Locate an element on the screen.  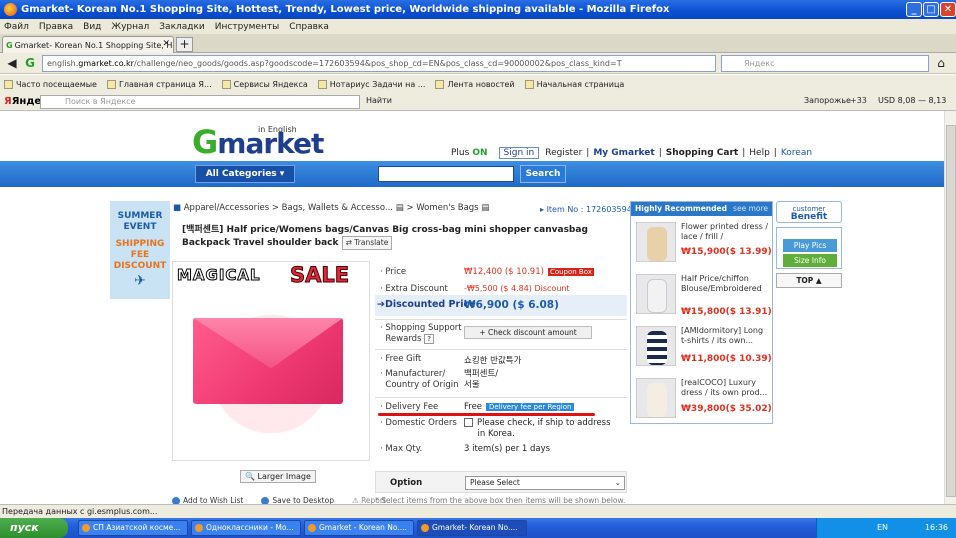
larger-image-button: 🔍 Larger Image is located at coordinates (278, 476).